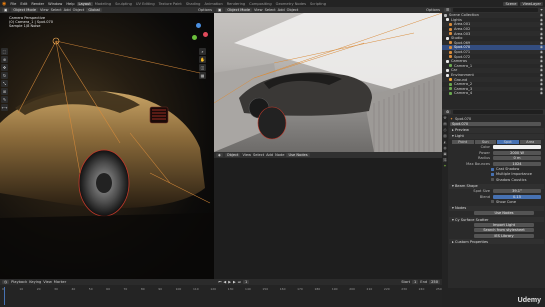  Describe the element at coordinates (213, 4) in the screenshot. I see `tab-animation: Animation` at that location.